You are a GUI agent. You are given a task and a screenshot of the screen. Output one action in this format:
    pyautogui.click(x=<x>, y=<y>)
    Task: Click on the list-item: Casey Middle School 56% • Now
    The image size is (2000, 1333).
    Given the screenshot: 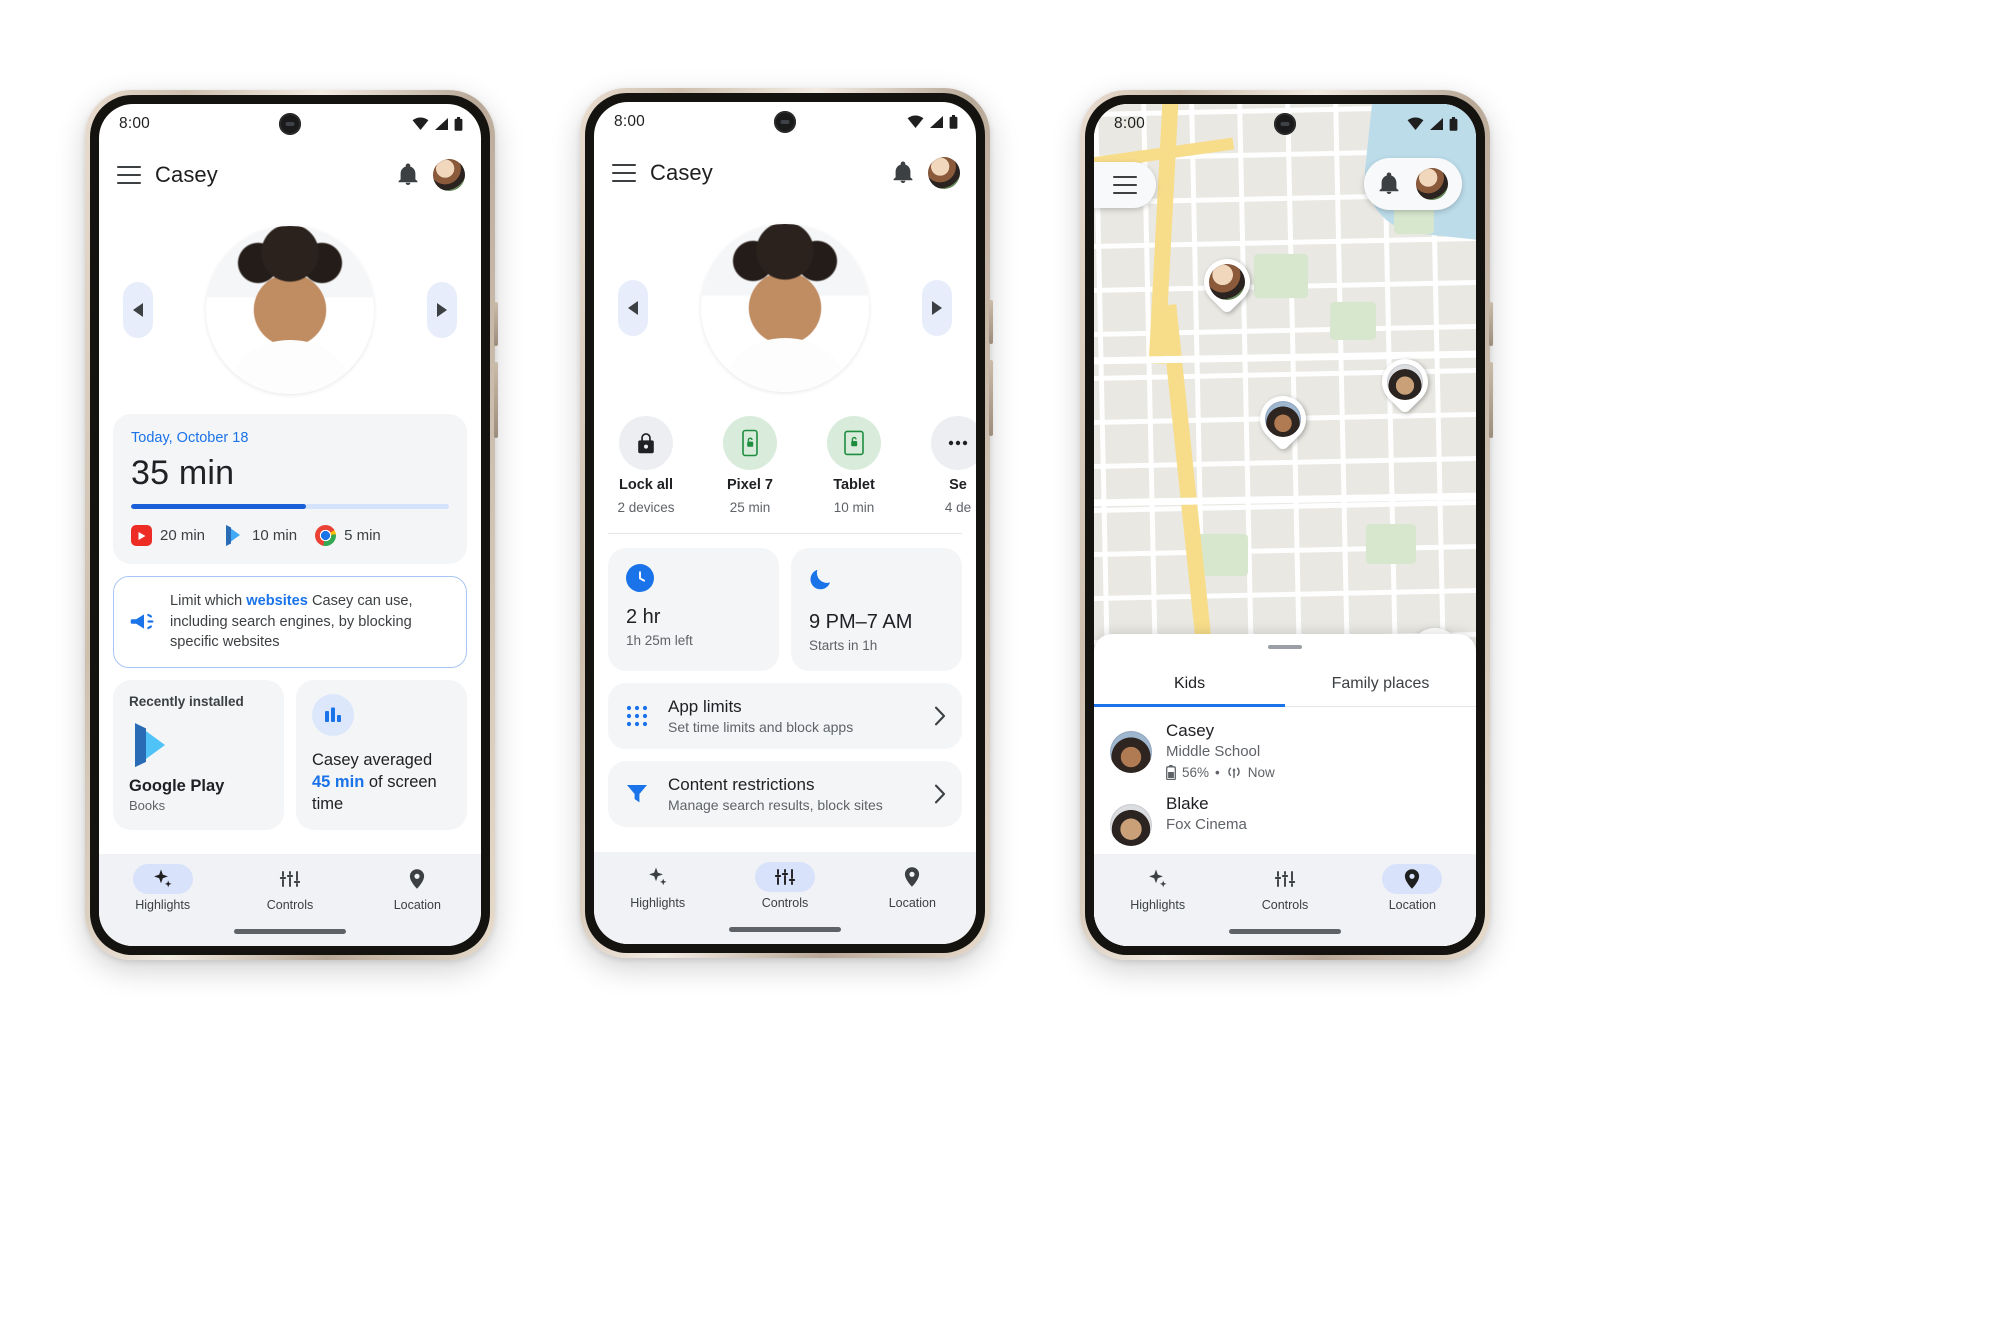 What is the action you would take?
    pyautogui.click(x=1285, y=744)
    